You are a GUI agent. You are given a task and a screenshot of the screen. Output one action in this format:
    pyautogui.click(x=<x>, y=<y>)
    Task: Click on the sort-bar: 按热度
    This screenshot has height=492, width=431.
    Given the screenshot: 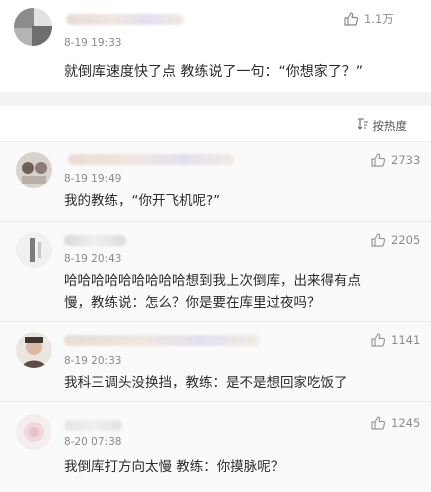 What is the action you would take?
    pyautogui.click(x=215, y=124)
    